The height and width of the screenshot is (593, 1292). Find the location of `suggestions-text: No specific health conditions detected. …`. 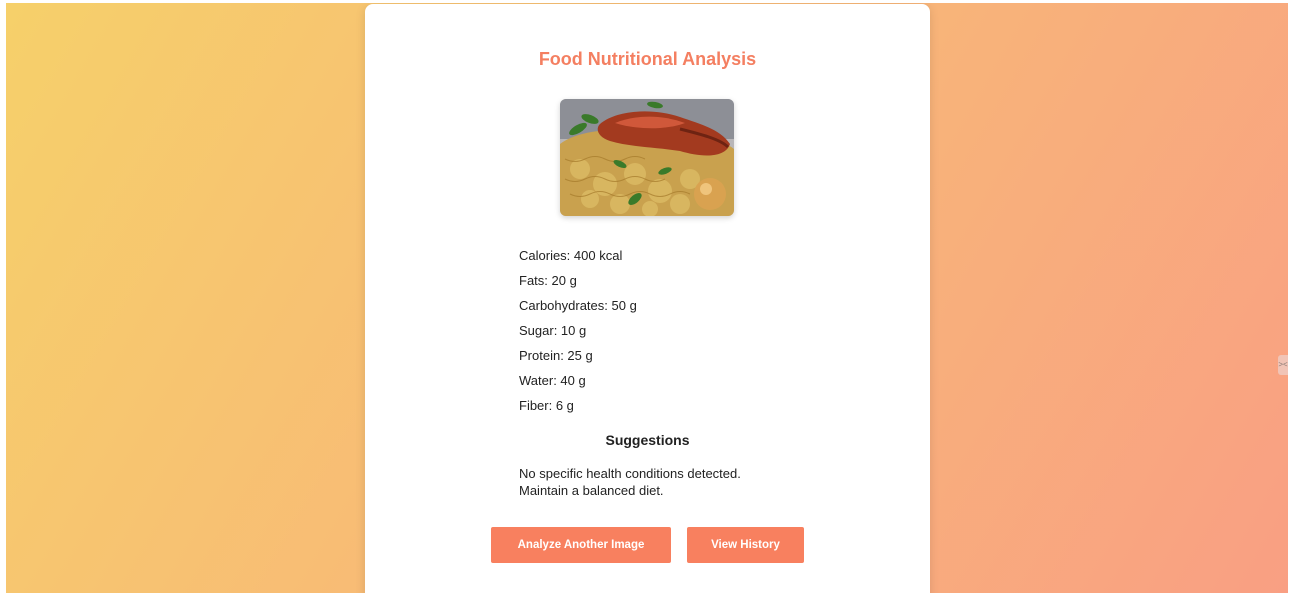

suggestions-text: No specific health conditions detected. … is located at coordinates (669, 482).